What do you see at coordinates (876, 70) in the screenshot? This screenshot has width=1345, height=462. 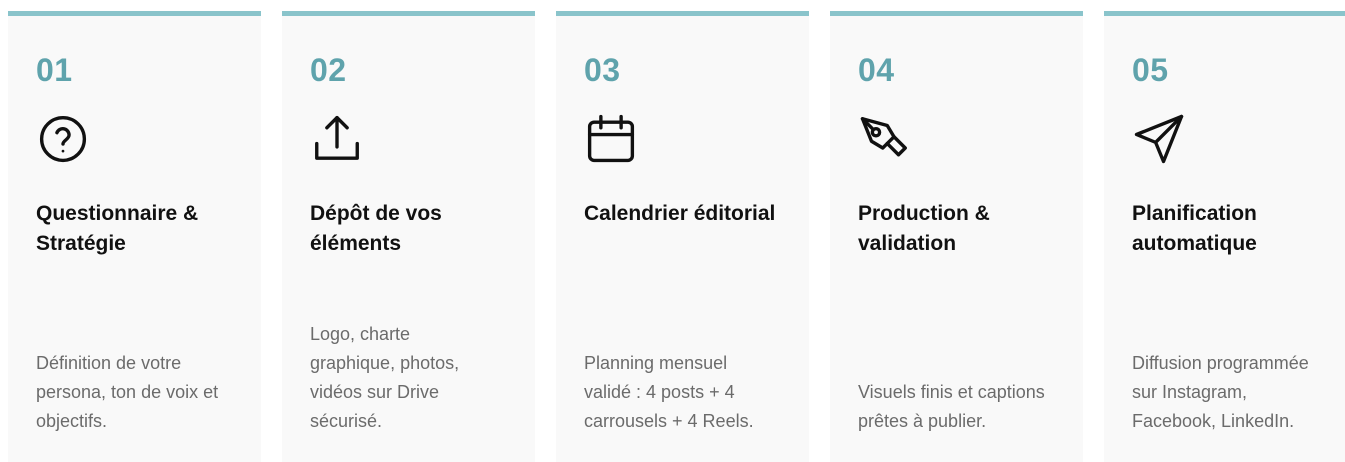 I see `step-number: 04` at bounding box center [876, 70].